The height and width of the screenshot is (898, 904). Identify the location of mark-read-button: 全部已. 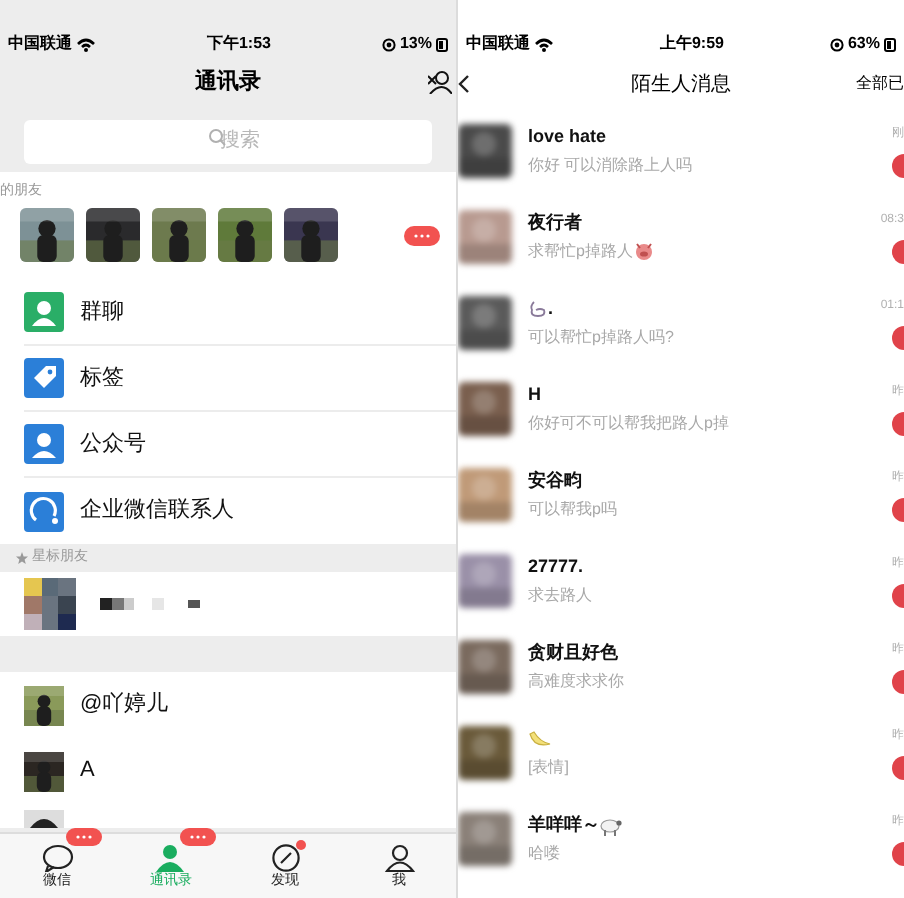
(880, 84).